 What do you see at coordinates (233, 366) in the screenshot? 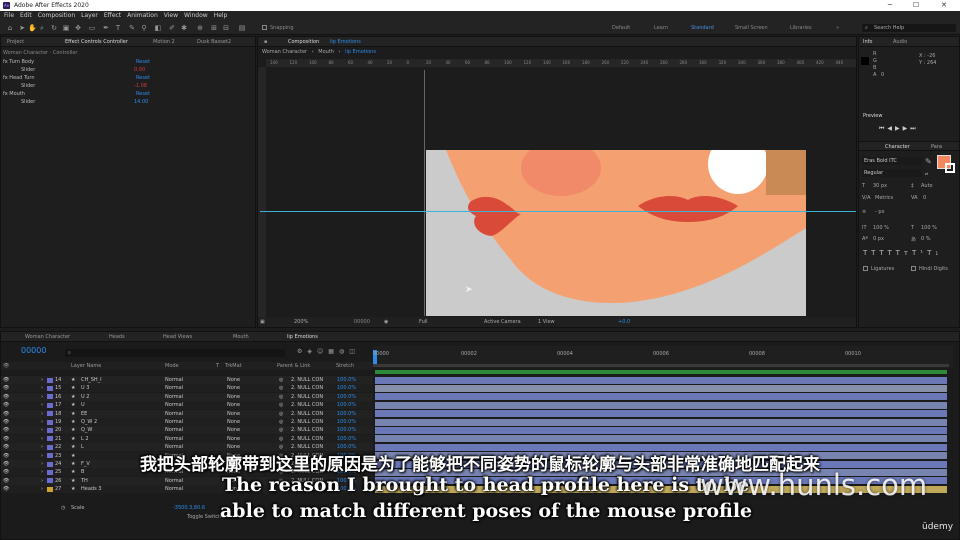
I see `column-trkmat: TrkMat` at bounding box center [233, 366].